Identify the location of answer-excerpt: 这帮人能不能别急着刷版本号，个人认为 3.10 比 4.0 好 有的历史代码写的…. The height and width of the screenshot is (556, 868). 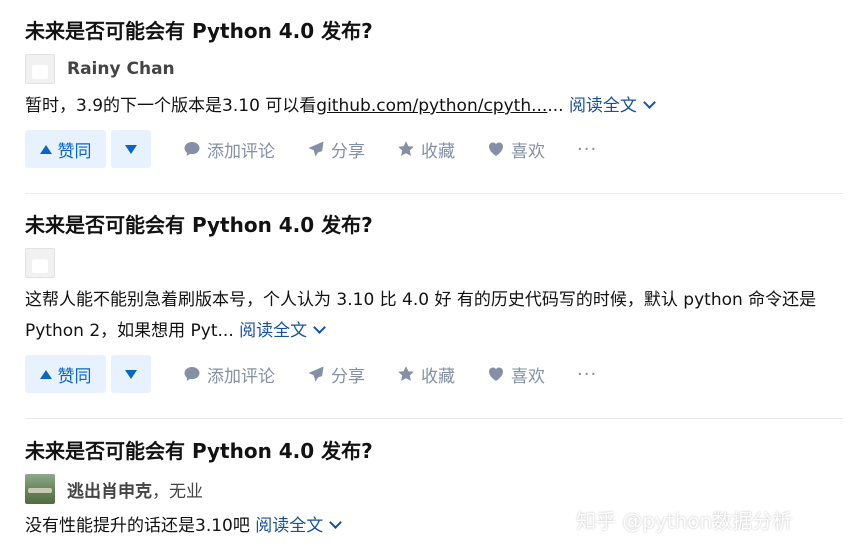
(431, 316).